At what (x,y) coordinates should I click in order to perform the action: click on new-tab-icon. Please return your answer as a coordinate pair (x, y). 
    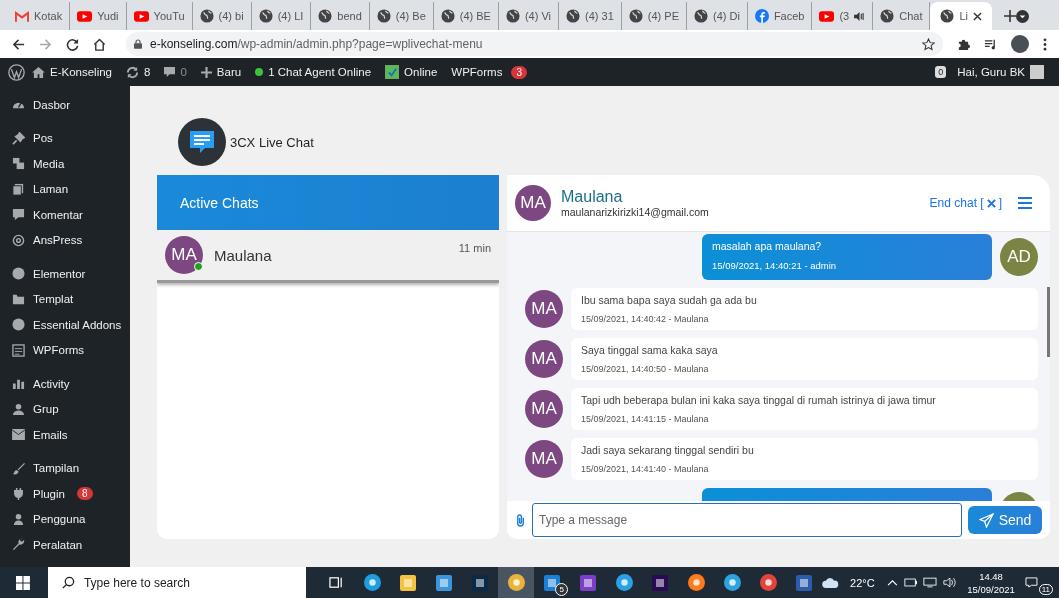
    Looking at the image, I should click on (1010, 16).